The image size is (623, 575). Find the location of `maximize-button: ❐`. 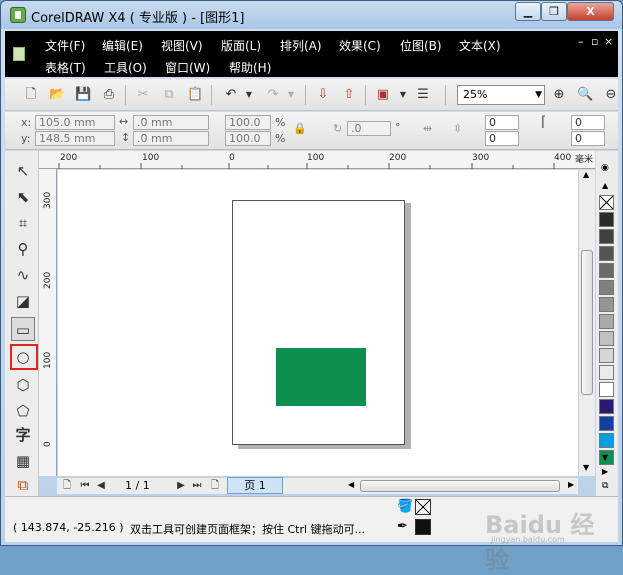

maximize-button: ❐ is located at coordinates (554, 11).